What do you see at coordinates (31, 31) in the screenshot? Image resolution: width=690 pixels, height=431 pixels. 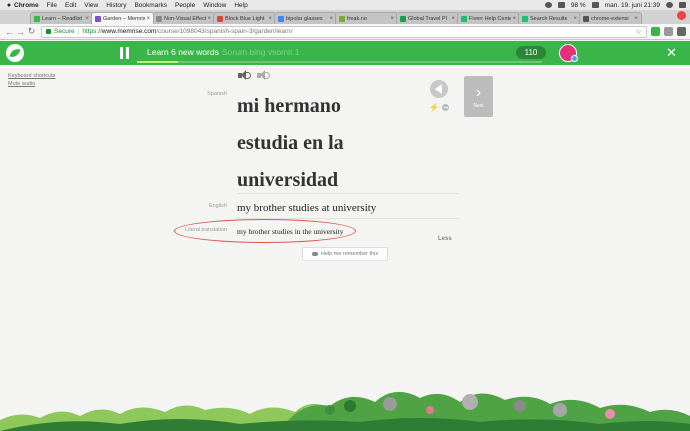 I see `reload-icon: ↻` at bounding box center [31, 31].